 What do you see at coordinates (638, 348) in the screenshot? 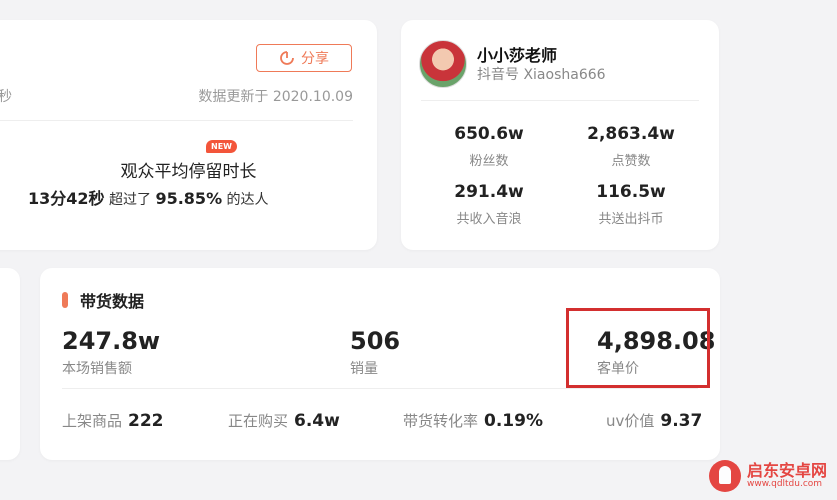
I see `unit-price-highlight-box` at bounding box center [638, 348].